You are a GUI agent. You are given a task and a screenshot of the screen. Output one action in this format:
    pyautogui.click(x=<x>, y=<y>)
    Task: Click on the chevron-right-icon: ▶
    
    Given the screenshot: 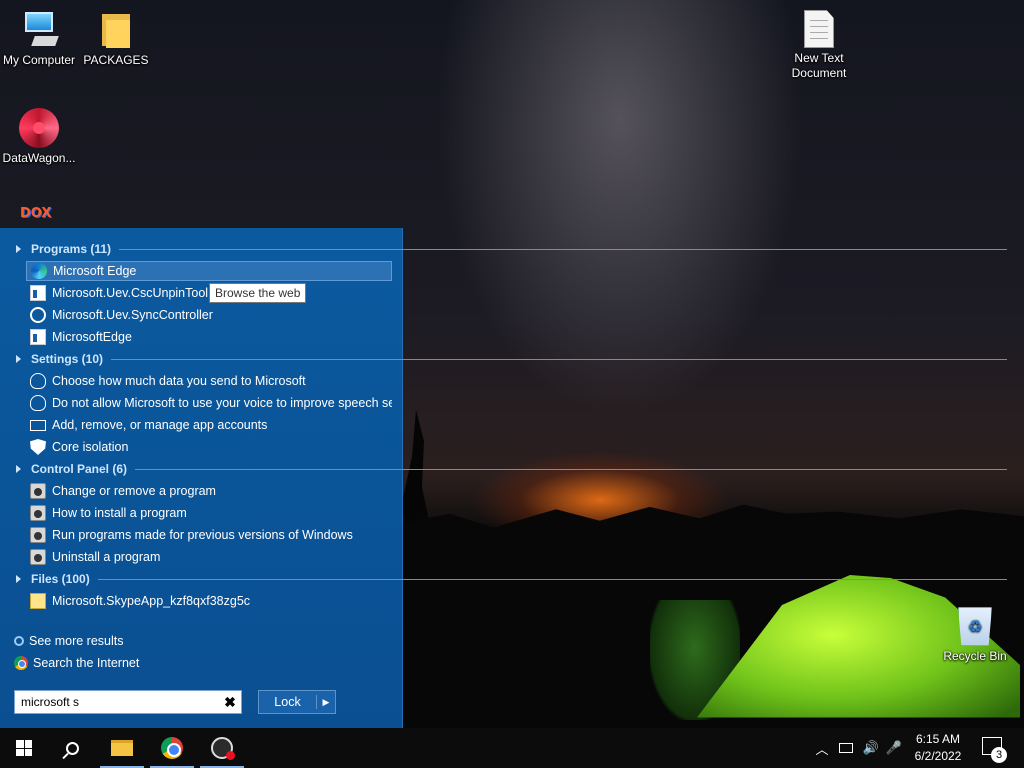 What is the action you would take?
    pyautogui.click(x=326, y=702)
    